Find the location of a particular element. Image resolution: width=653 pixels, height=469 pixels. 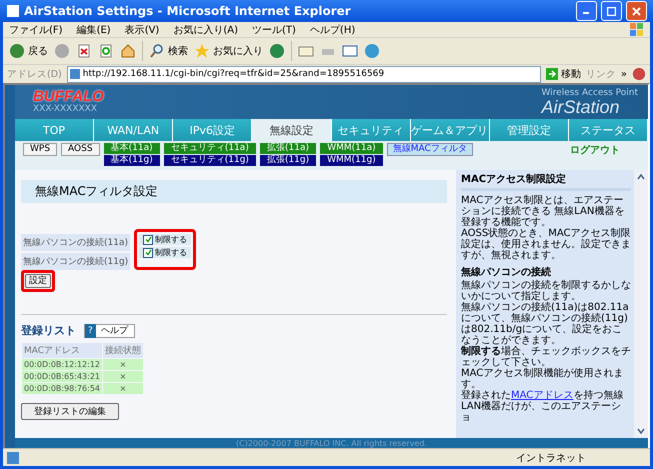

home-icon is located at coordinates (128, 51).